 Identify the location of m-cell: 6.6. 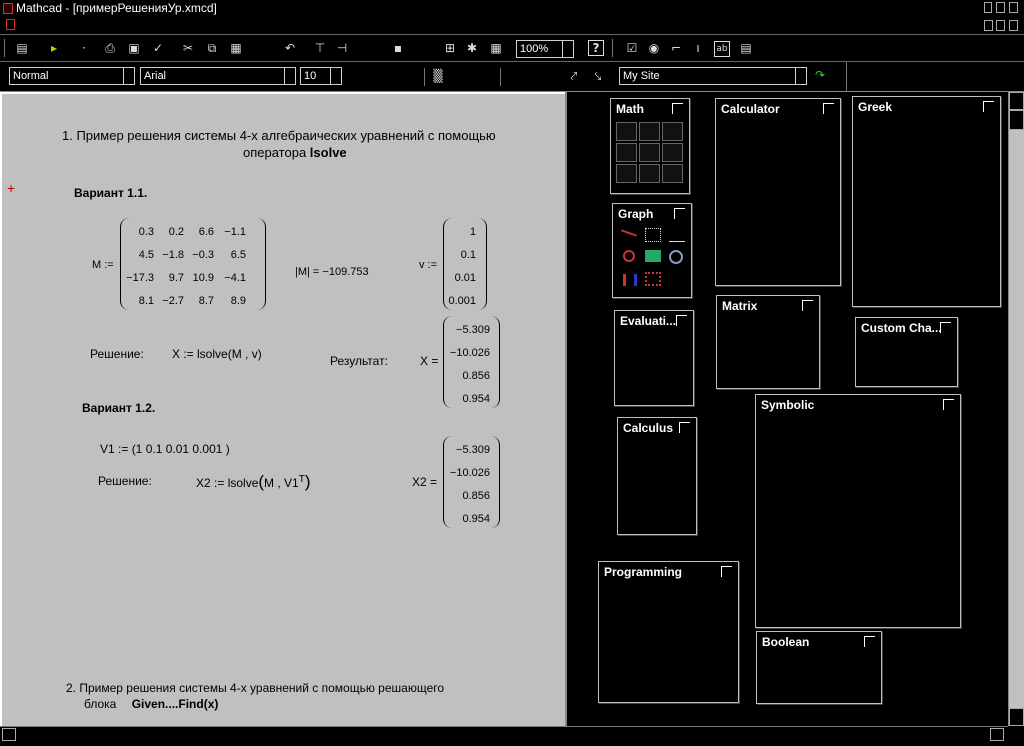
(206, 232).